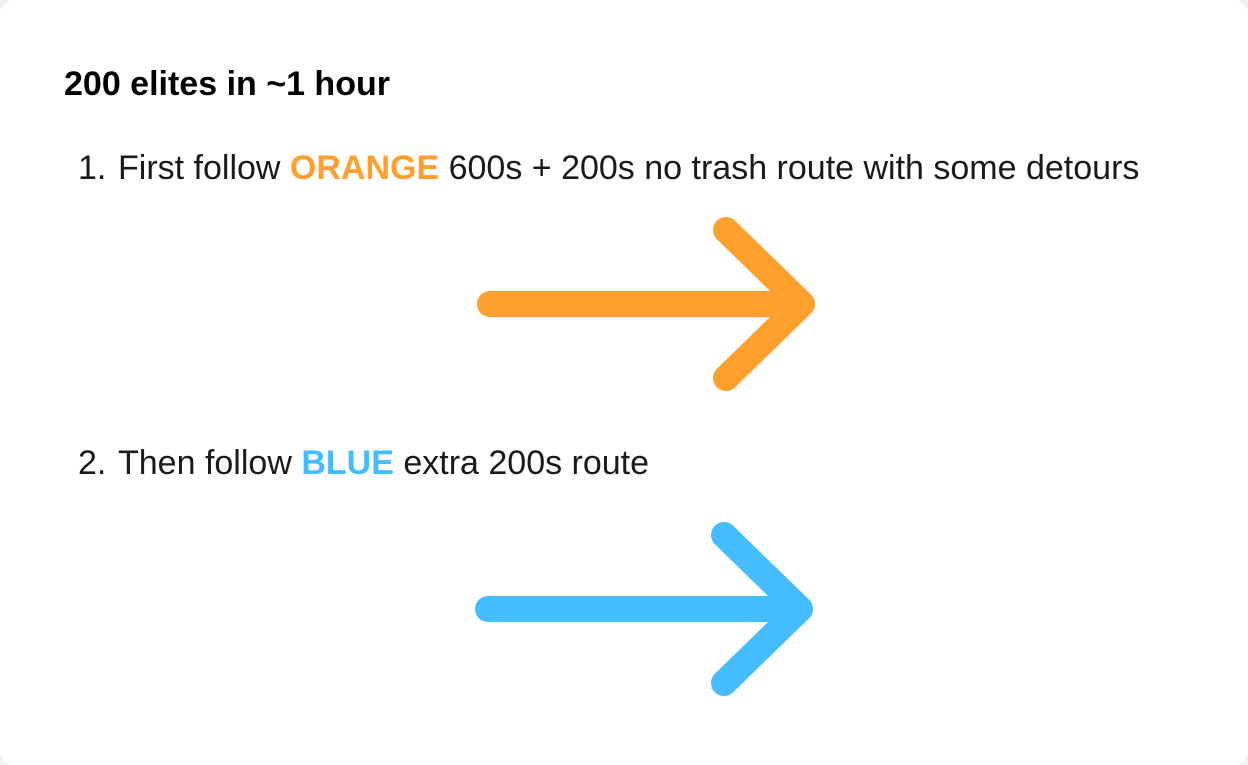 This screenshot has width=1248, height=765. Describe the element at coordinates (210, 463) in the screenshot. I see `step-text-prefix: Then follow` at that location.